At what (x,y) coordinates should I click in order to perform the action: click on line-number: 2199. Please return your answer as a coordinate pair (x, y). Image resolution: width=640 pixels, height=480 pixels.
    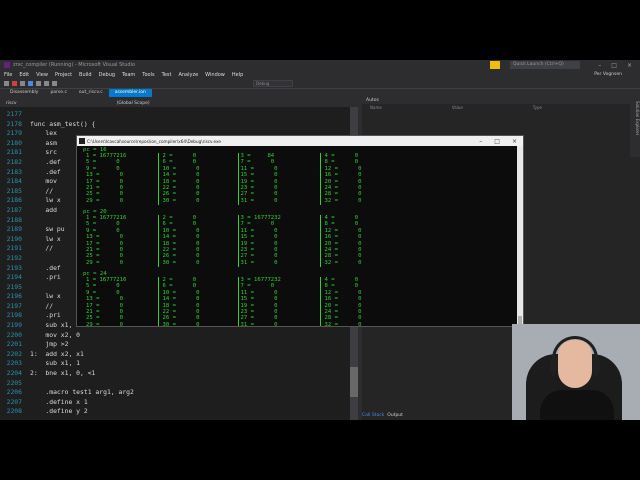
    Looking at the image, I should click on (14, 325).